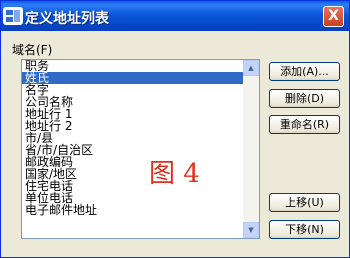  Describe the element at coordinates (175, 16) in the screenshot. I see `title-bar: 定义地址列表 X` at that location.